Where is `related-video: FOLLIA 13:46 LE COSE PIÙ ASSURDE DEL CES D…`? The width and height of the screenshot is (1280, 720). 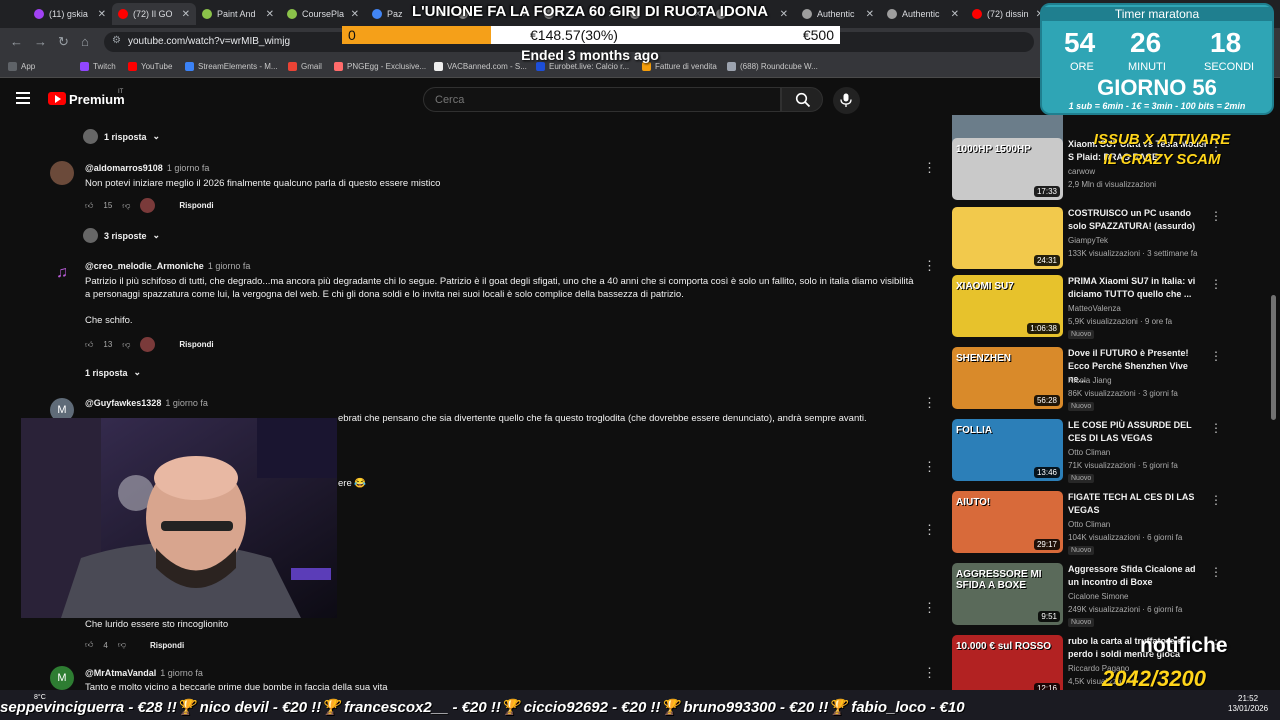
related-video: FOLLIA 13:46 LE COSE PIÙ ASSURDE DEL CES D… is located at coordinates (1084, 453).